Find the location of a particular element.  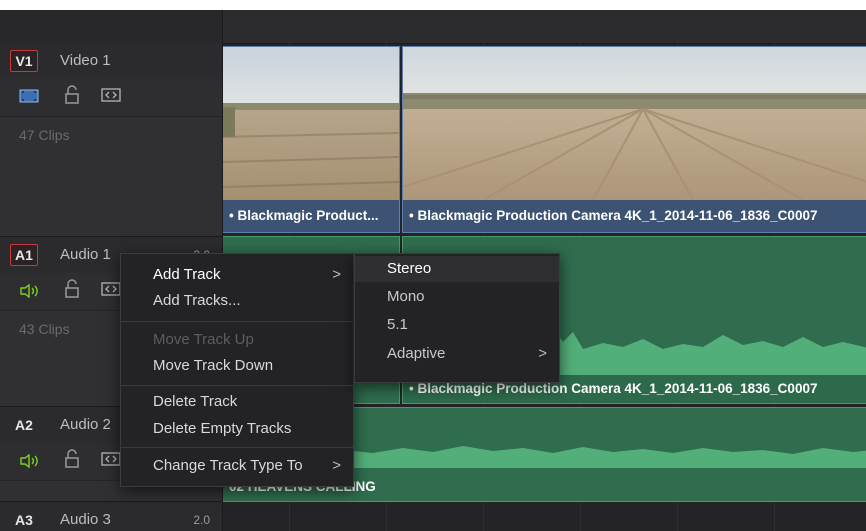

track-header-a3: A3 Audio 3 2.0 is located at coordinates (111, 516).